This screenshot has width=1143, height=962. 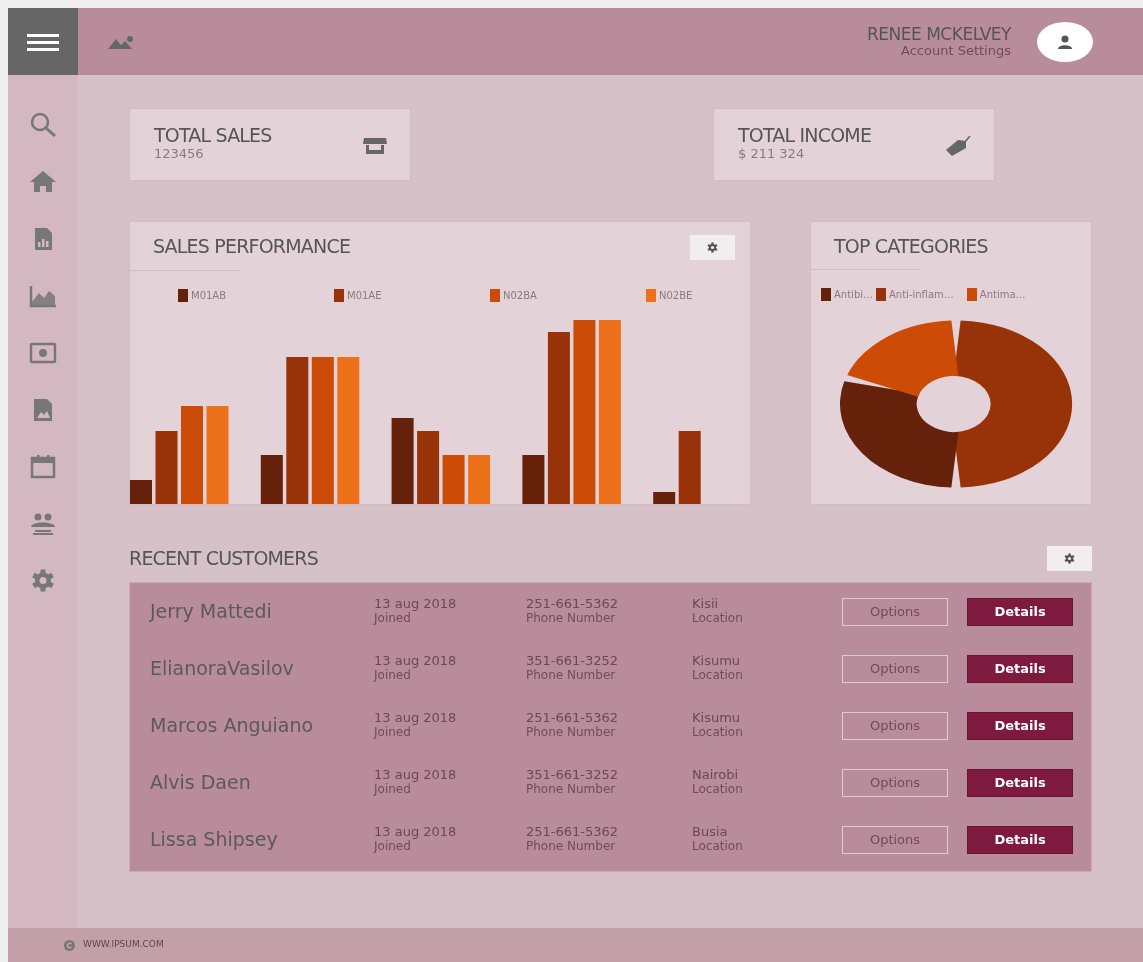 I want to click on legend-label: N02BE, so click(x=676, y=296).